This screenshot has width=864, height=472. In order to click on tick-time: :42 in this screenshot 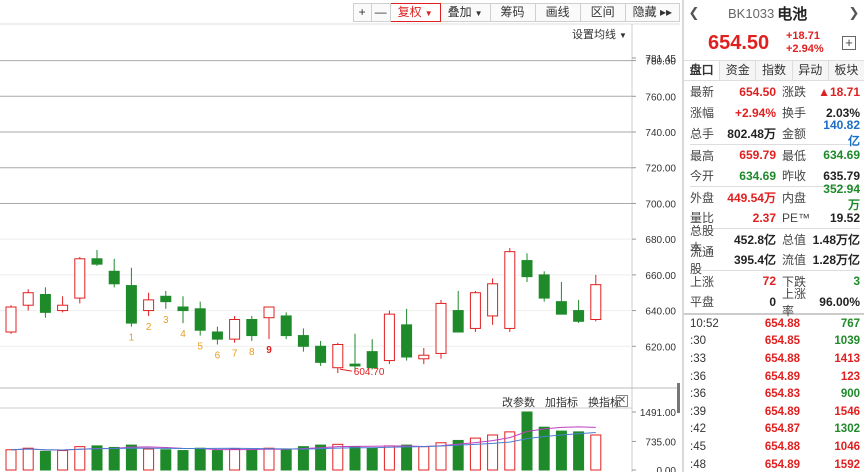, I will do `click(698, 429)`.